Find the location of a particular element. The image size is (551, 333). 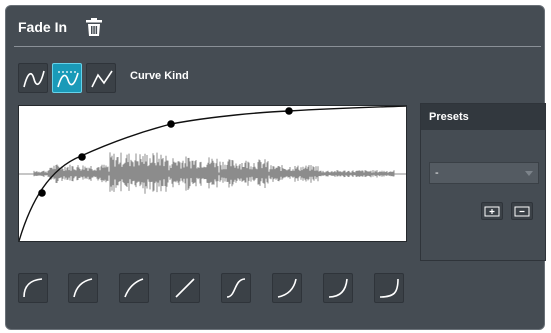

dialog-title: Fade In is located at coordinates (43, 27).